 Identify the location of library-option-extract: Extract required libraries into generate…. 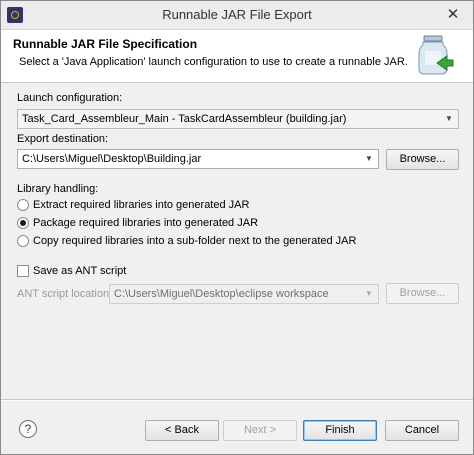
(237, 206).